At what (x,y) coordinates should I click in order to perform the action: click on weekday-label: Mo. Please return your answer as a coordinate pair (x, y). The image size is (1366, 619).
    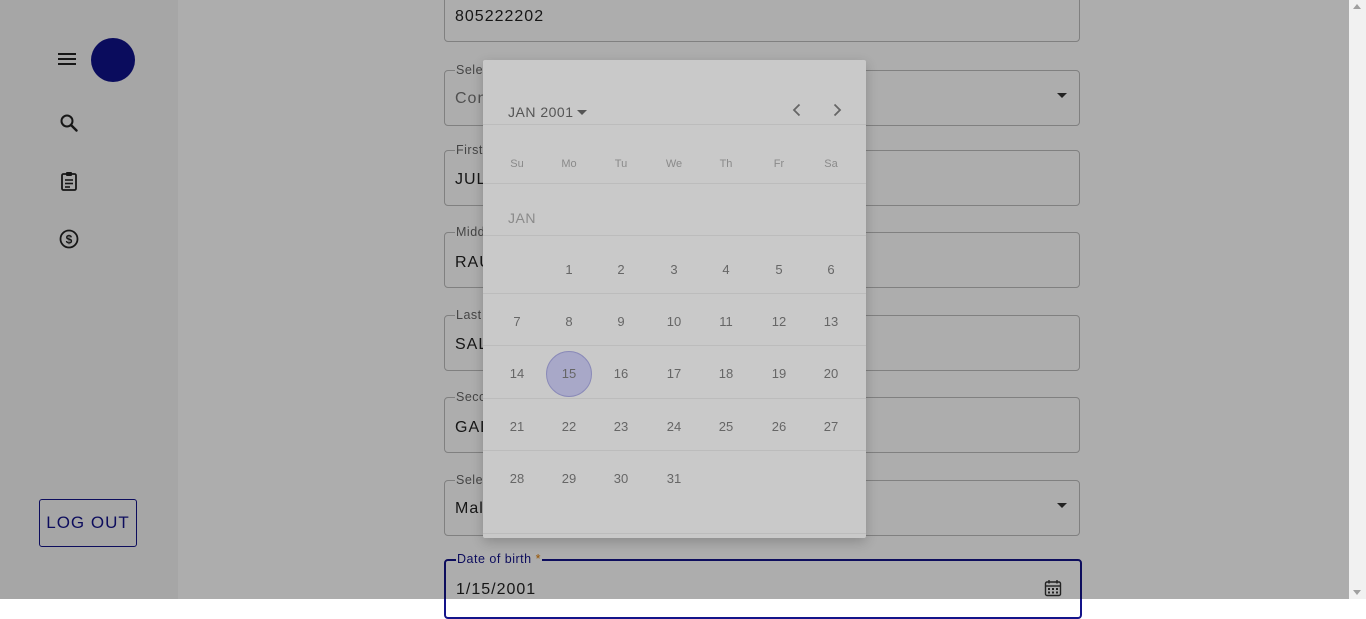
    Looking at the image, I should click on (569, 164).